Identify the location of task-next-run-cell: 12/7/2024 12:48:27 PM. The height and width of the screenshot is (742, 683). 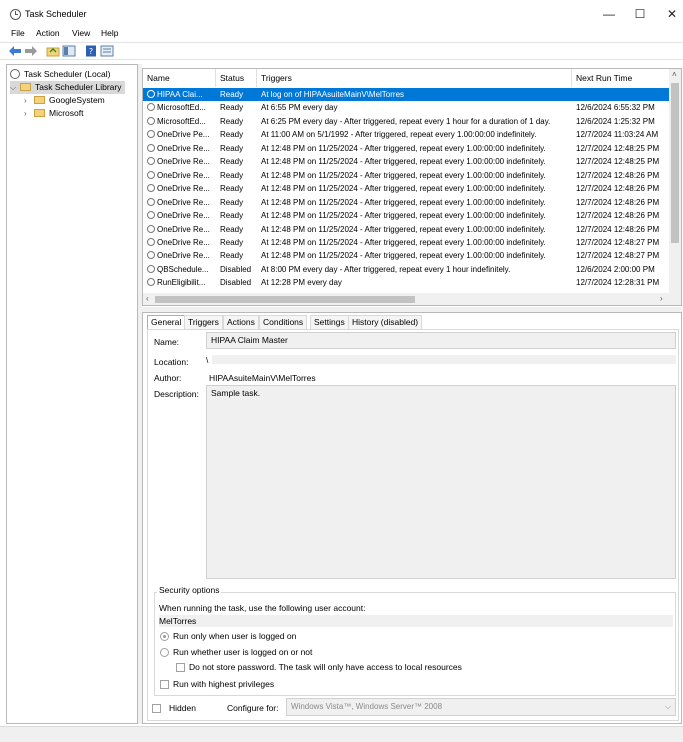
(618, 256).